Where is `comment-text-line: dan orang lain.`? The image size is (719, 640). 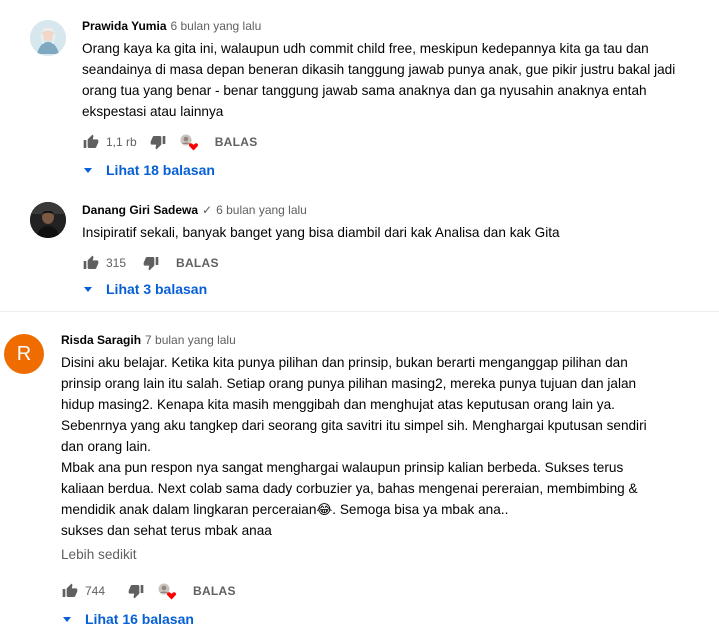
comment-text-line: dan orang lain. is located at coordinates (106, 446).